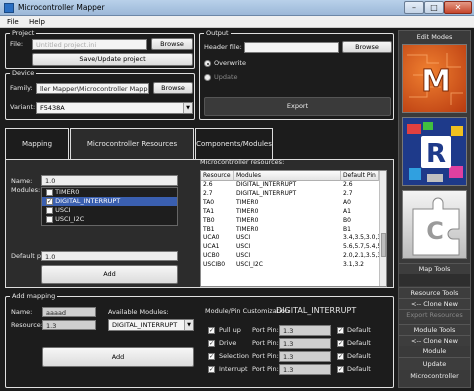 The height and width of the screenshot is (391, 474). What do you see at coordinates (434, 308) in the screenshot?
I see `clone-resource-button: <-- Clone New Resource` at bounding box center [434, 308].